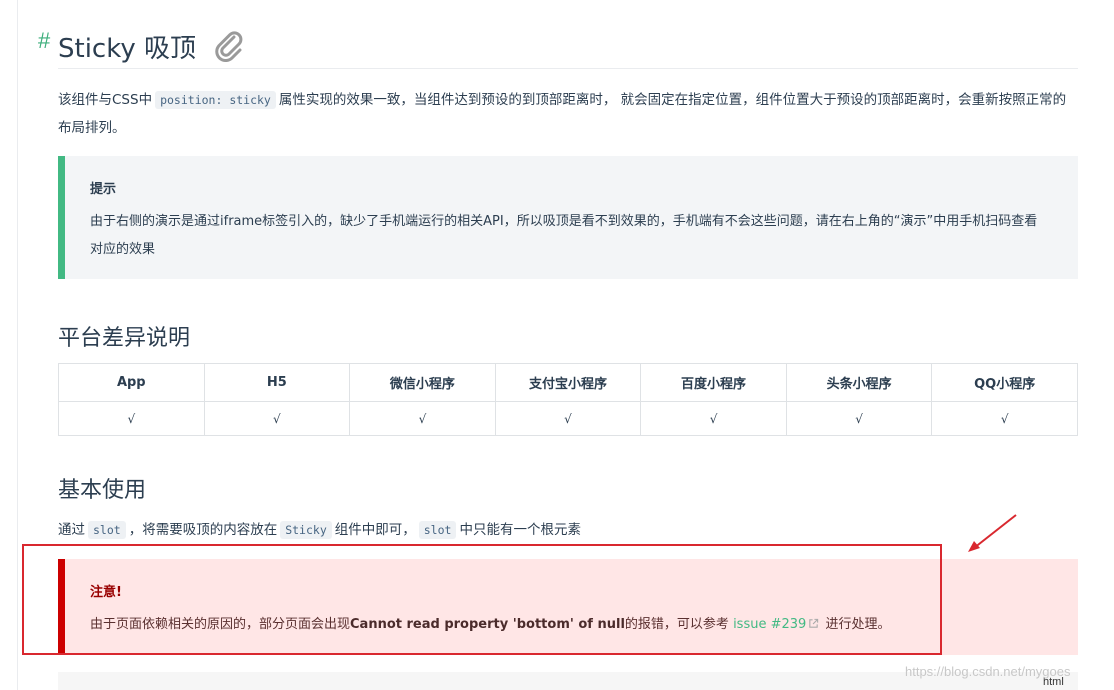 This screenshot has width=1114, height=690. What do you see at coordinates (220, 624) in the screenshot?
I see `warning-text: 由于页面依赖相关的原因的，部分页面会出现` at bounding box center [220, 624].